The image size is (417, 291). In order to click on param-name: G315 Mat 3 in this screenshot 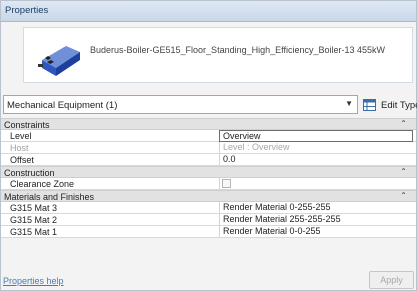, I will do `click(34, 208)`.